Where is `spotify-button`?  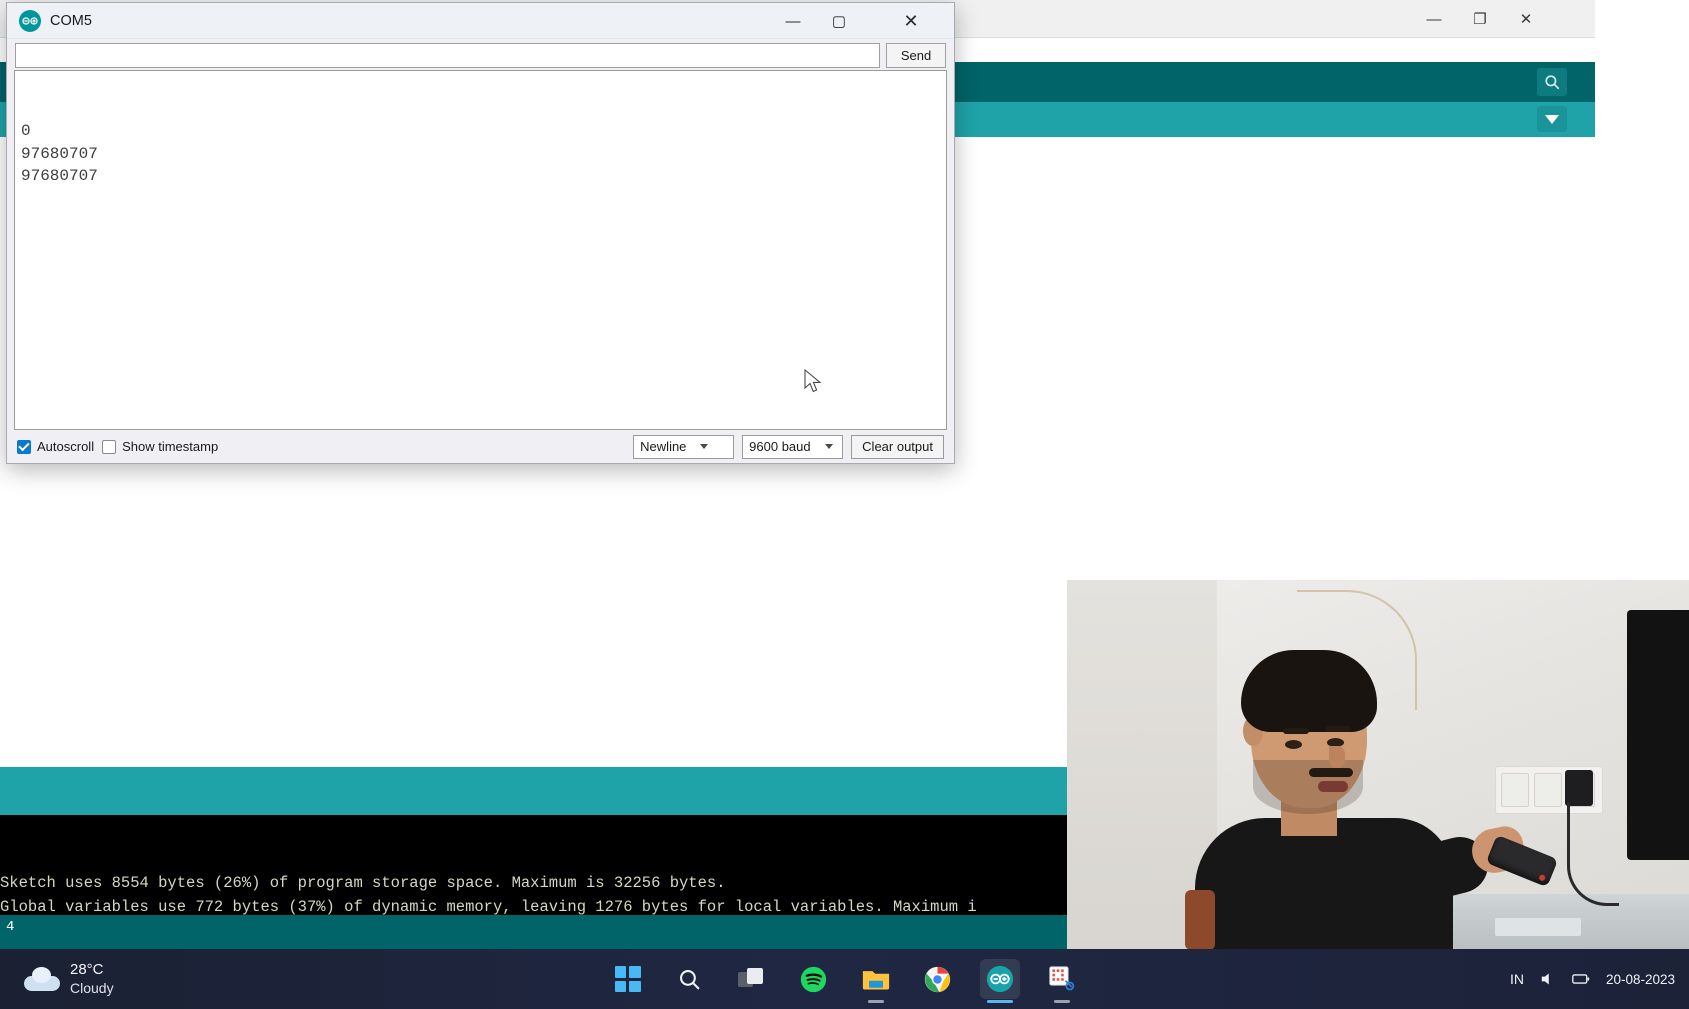 spotify-button is located at coordinates (814, 979).